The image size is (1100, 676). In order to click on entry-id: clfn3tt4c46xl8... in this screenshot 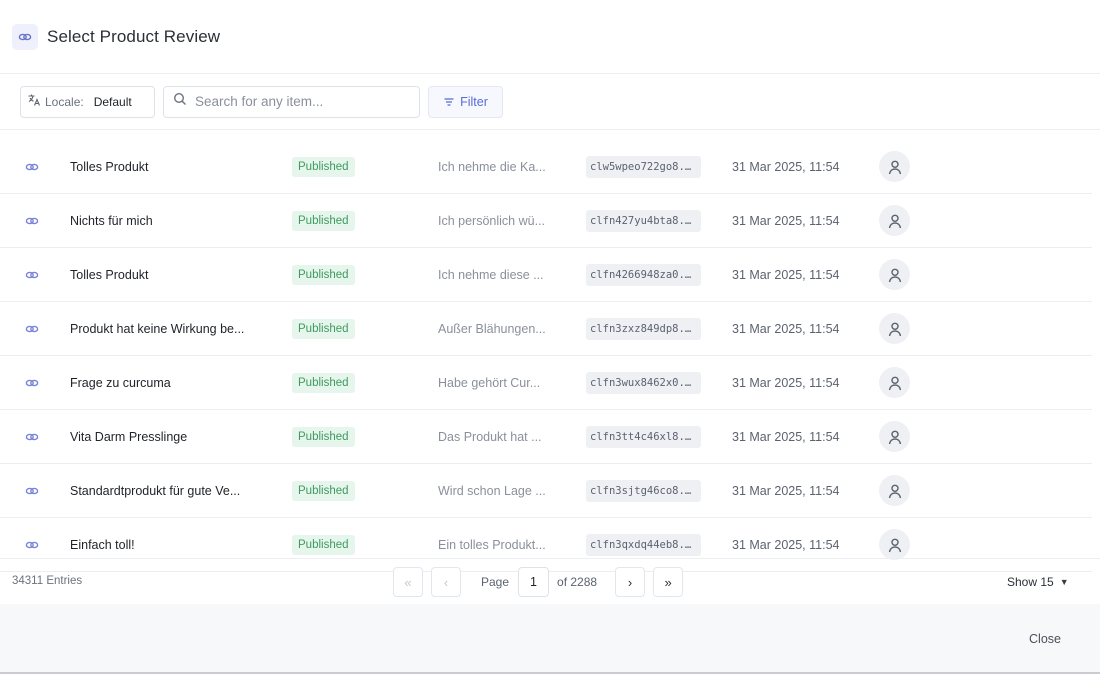, I will do `click(643, 436)`.